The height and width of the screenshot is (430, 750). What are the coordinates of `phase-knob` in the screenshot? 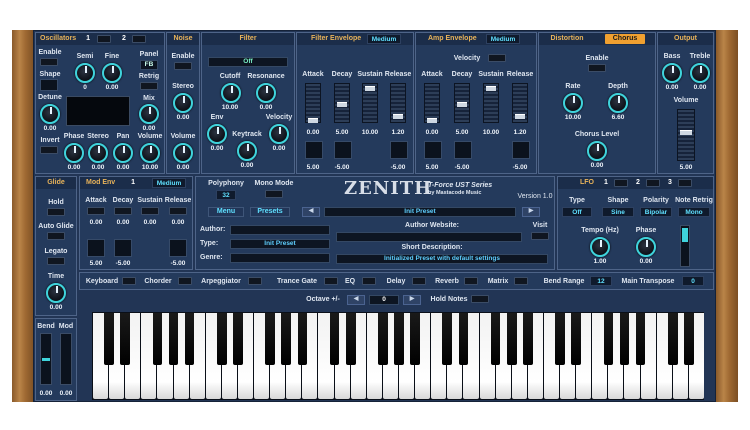 It's located at (74, 153).